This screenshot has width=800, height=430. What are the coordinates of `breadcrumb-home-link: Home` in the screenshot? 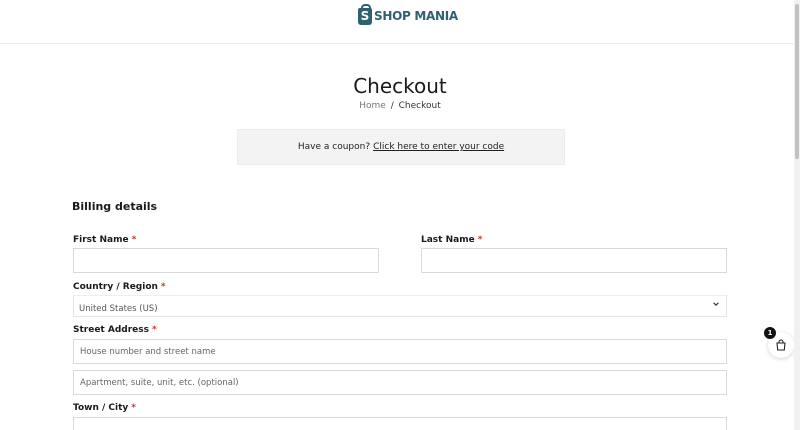 It's located at (372, 106).